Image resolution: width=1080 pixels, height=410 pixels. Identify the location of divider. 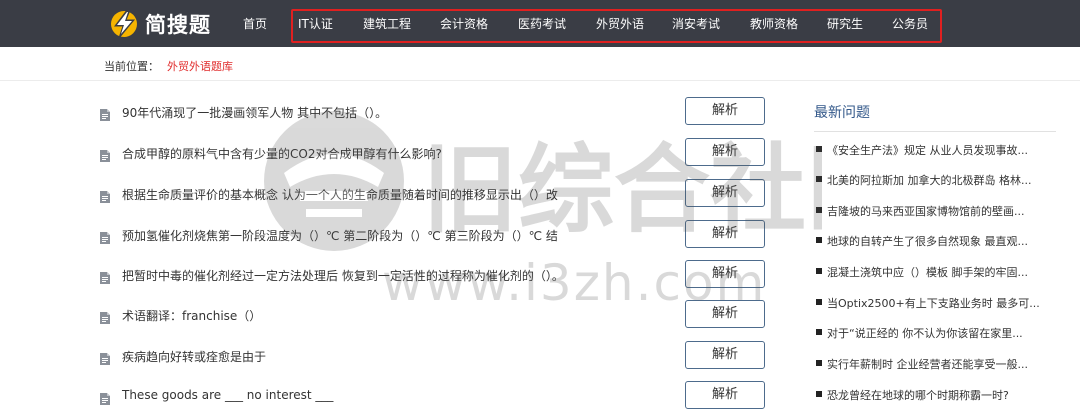
(540, 80).